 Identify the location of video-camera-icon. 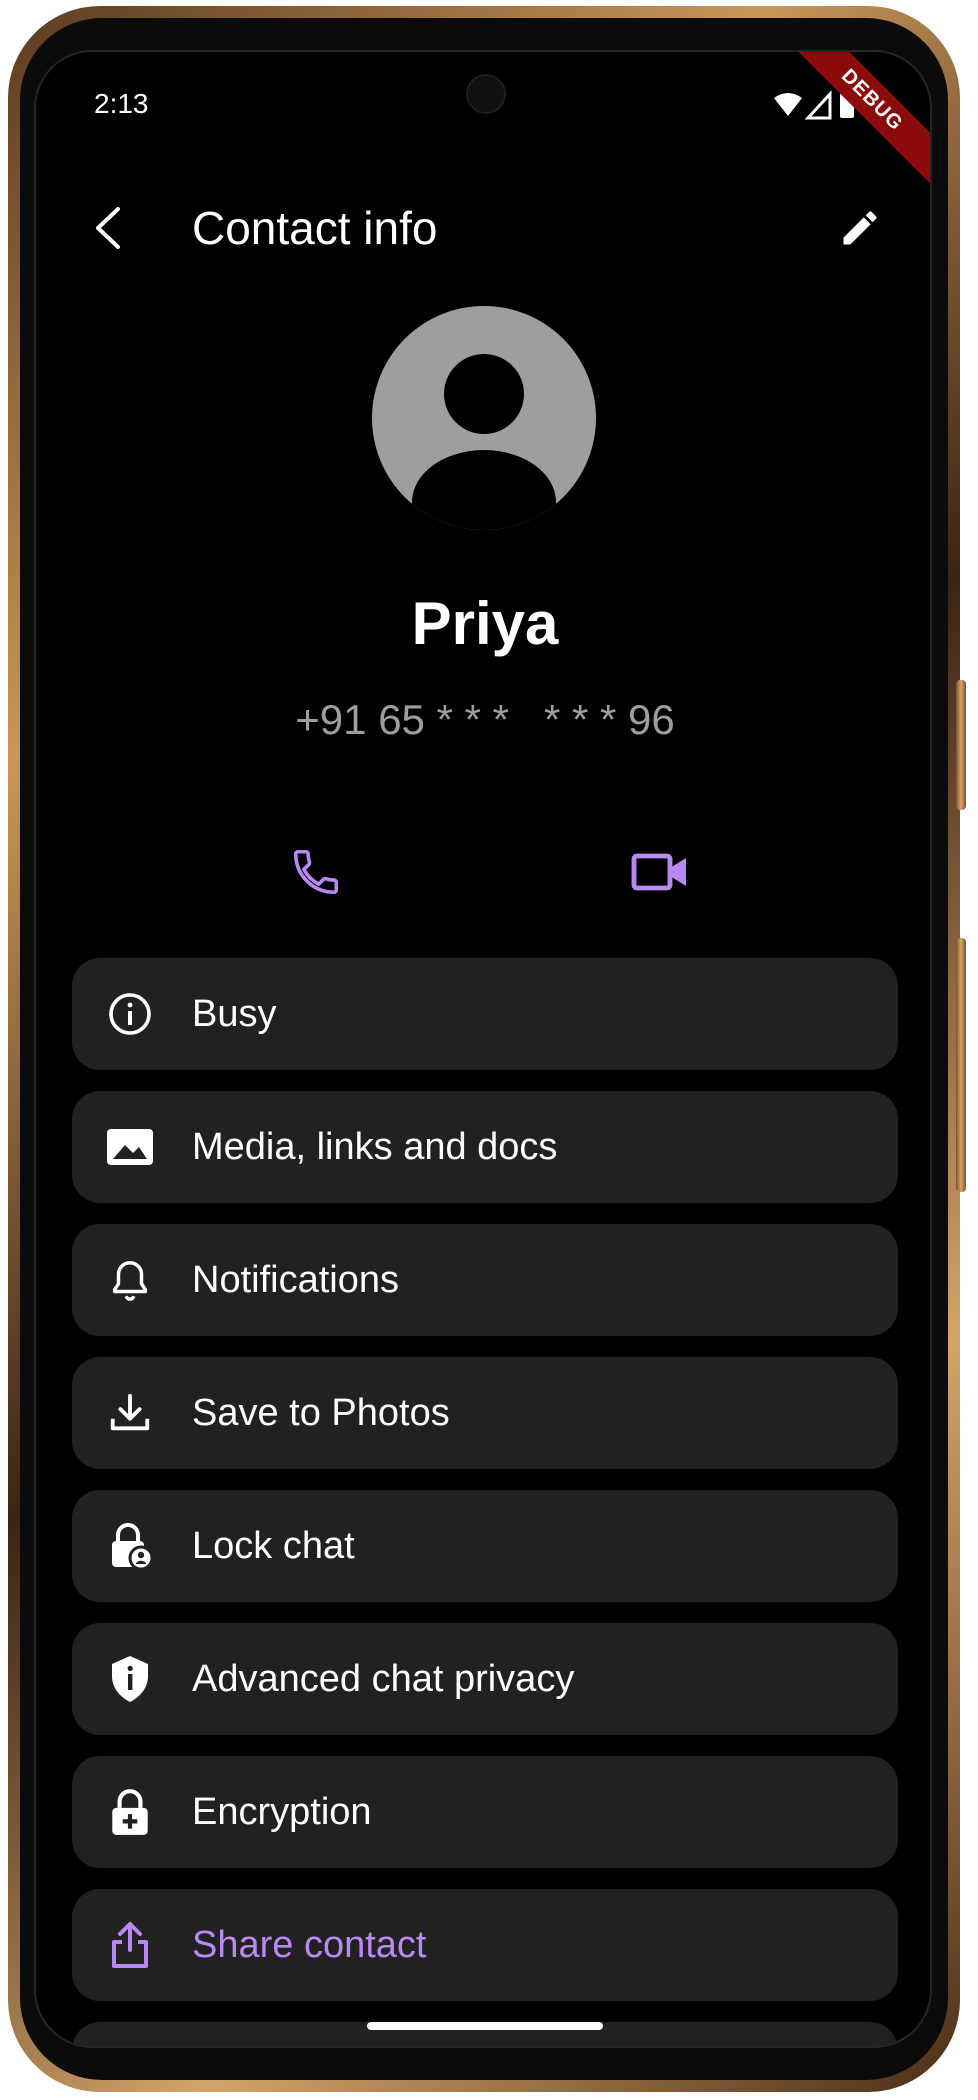
(658, 872).